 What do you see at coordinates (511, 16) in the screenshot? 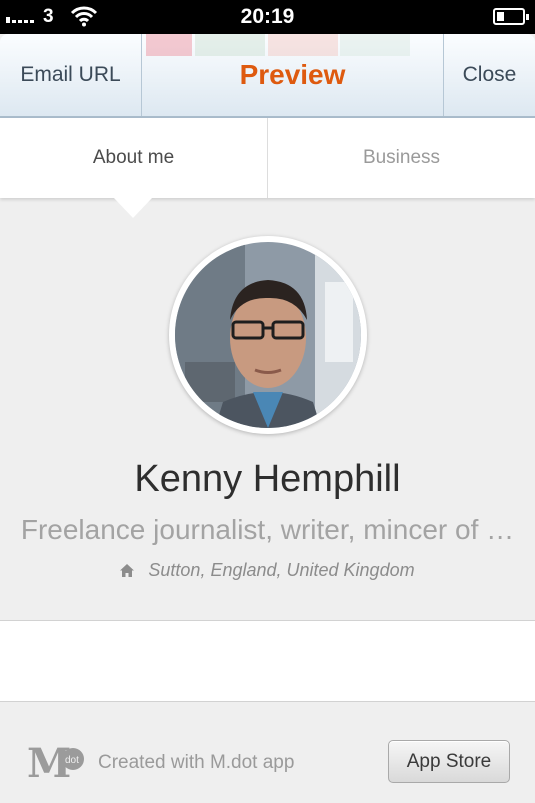
I see `battery-icon` at bounding box center [511, 16].